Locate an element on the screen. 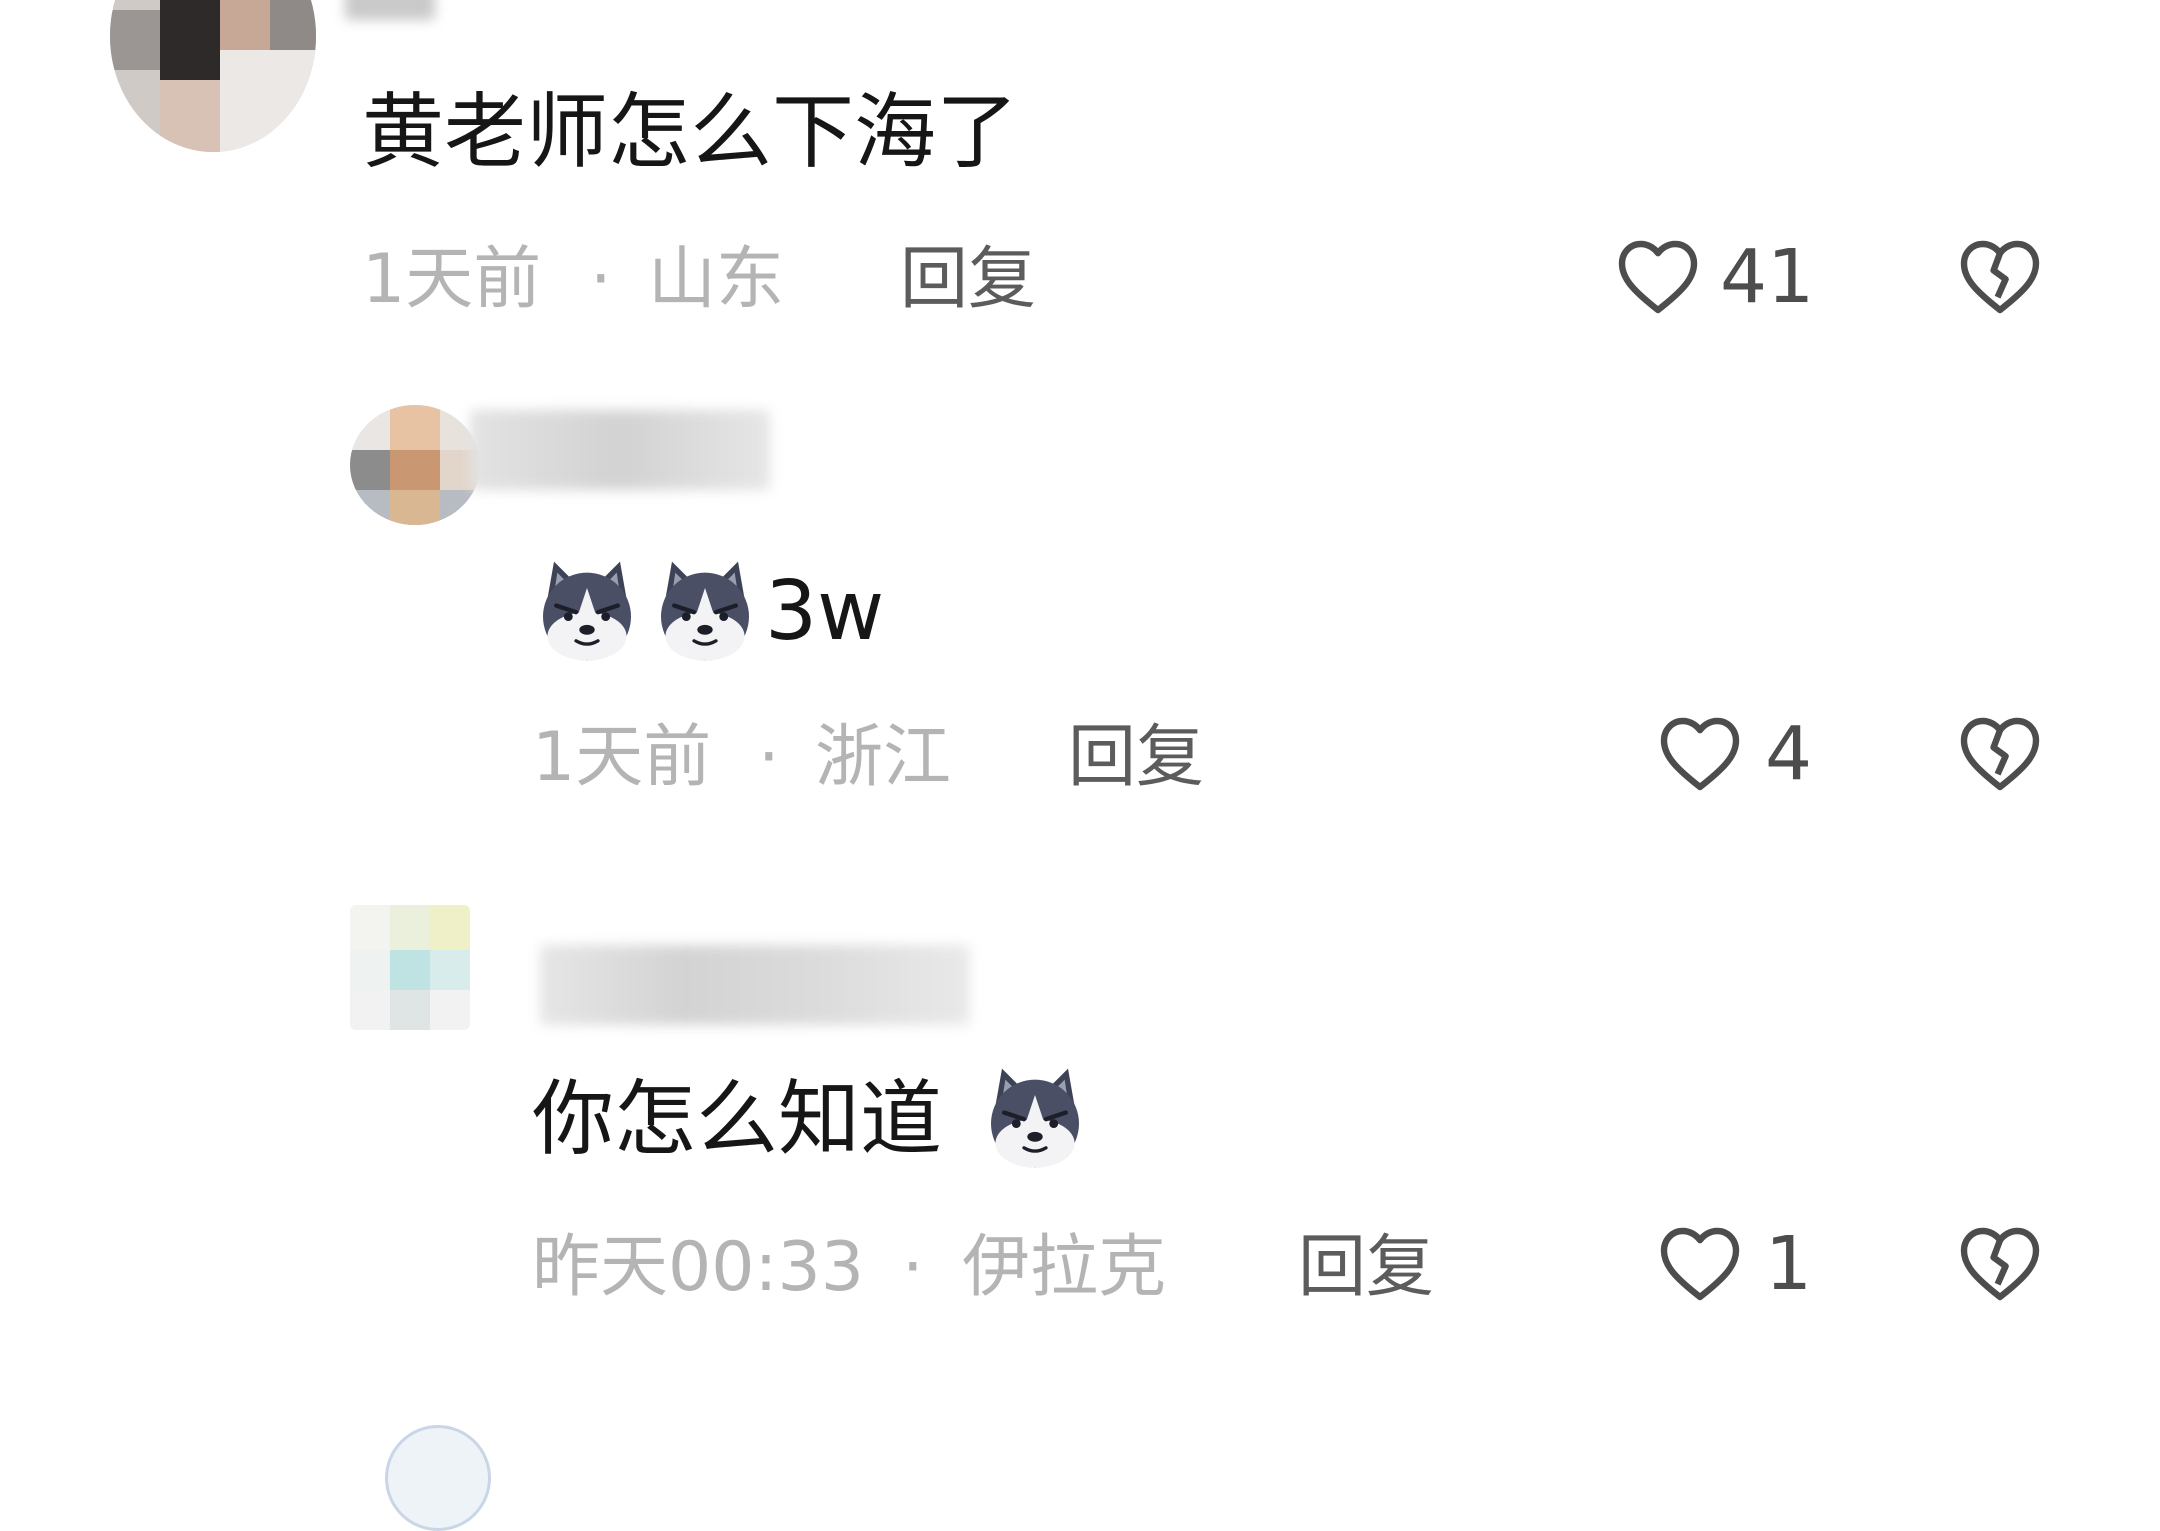 Image resolution: width=2160 pixels, height=1531 pixels. like-count: 4 is located at coordinates (1789, 754).